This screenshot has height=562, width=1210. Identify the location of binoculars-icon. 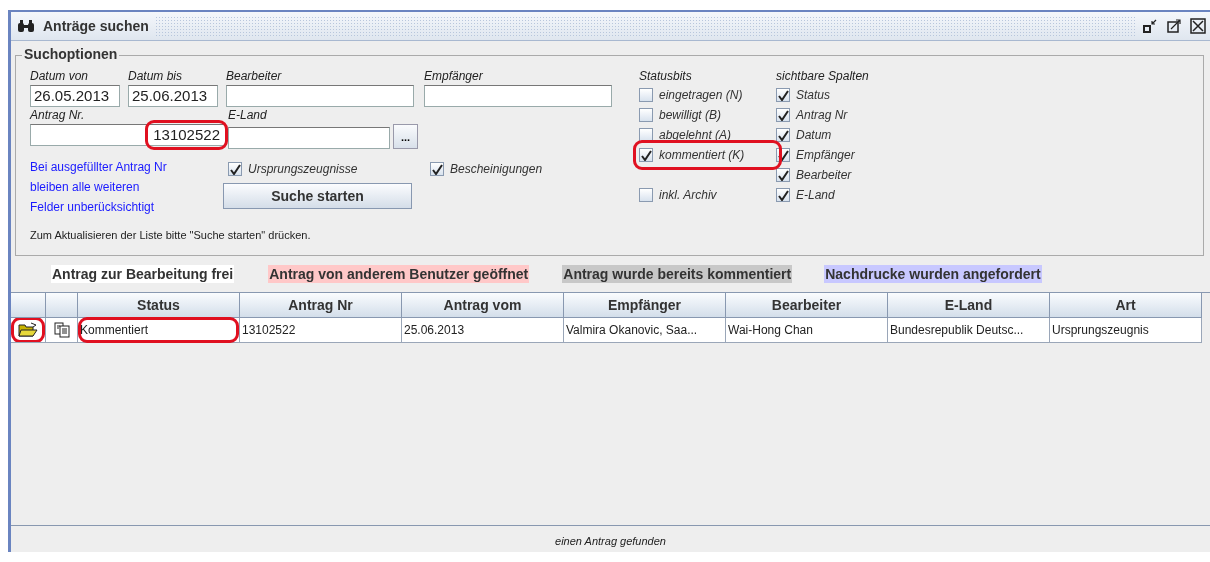
(26, 26).